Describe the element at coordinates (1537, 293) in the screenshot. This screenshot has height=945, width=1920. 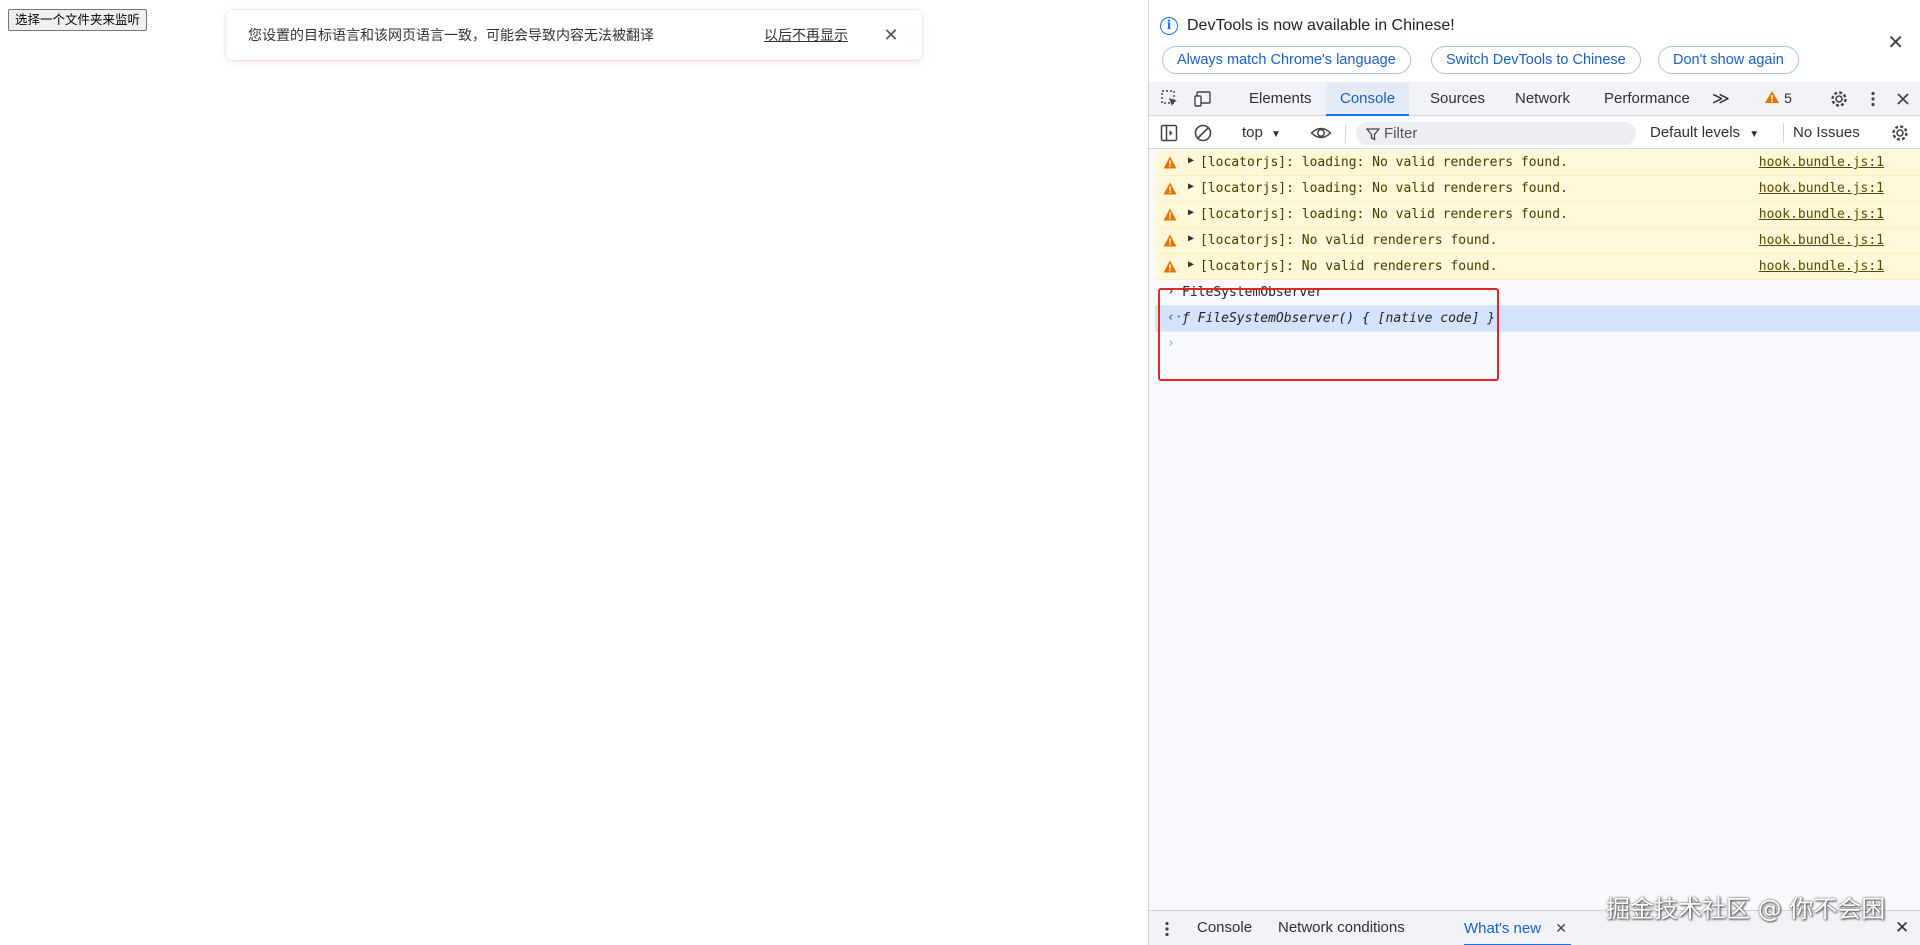
I see `console-input-echo: › FileSystemObserver` at that location.